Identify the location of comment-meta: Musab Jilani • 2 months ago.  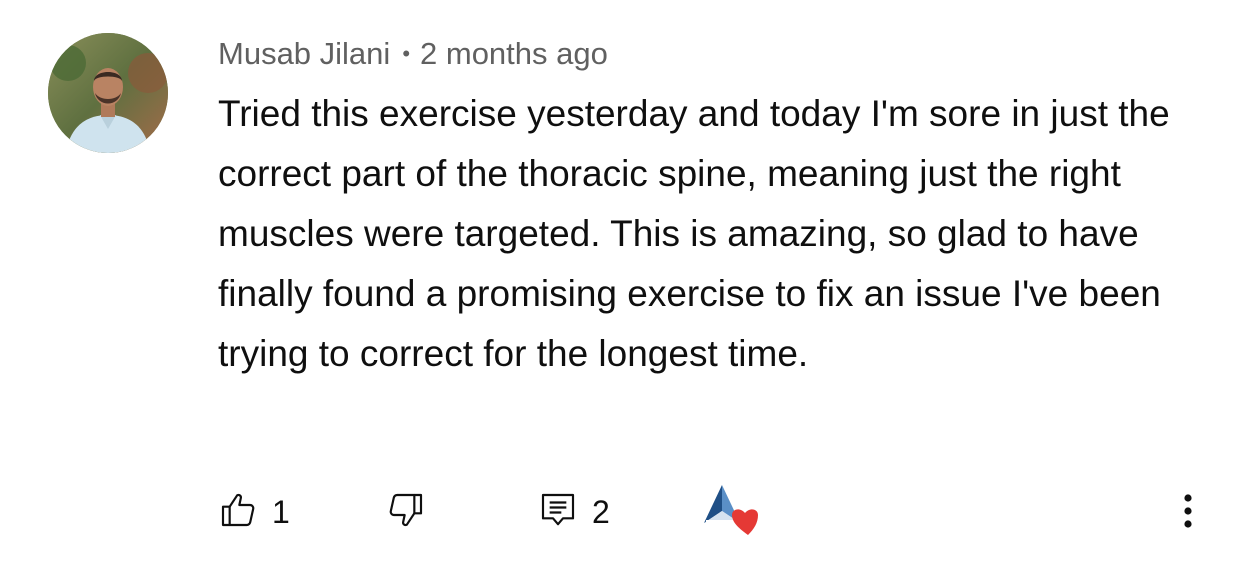
(413, 54).